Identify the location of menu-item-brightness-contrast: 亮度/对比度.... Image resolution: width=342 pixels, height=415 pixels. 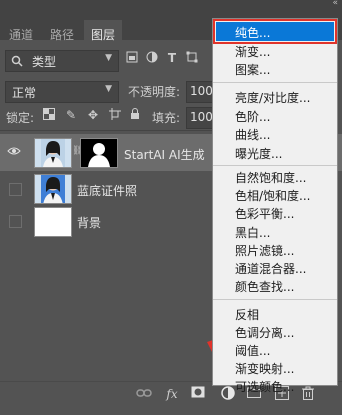
(273, 97).